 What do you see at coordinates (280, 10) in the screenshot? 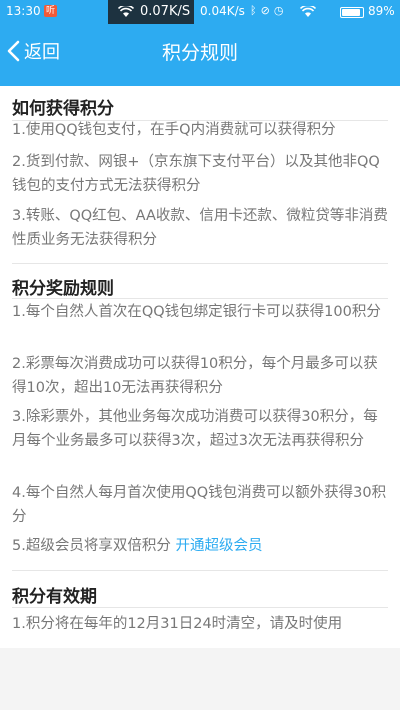
I see `clock-icon: ◷` at bounding box center [280, 10].